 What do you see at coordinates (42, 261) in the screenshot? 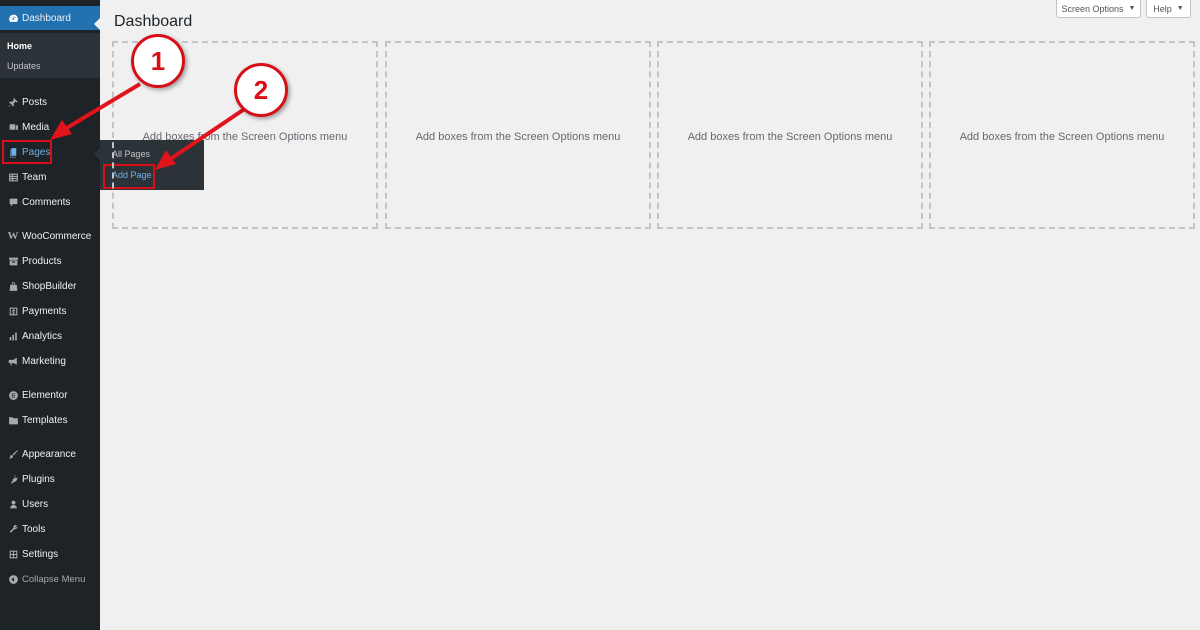
I see `sidebar-item-label: Products` at bounding box center [42, 261].